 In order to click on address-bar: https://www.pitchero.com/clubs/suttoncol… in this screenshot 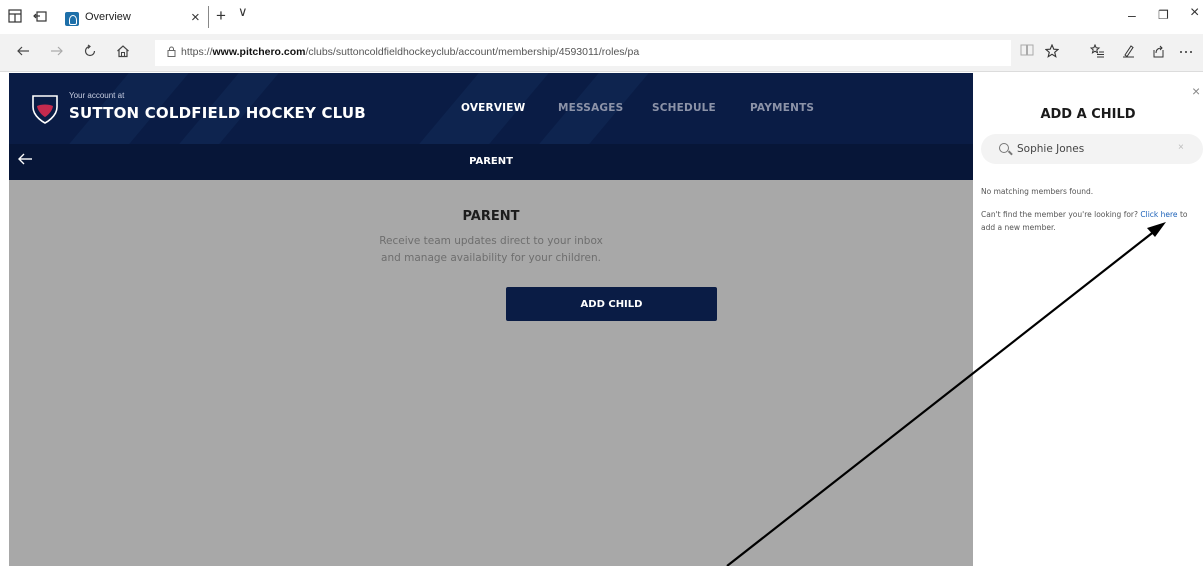, I will do `click(601, 53)`.